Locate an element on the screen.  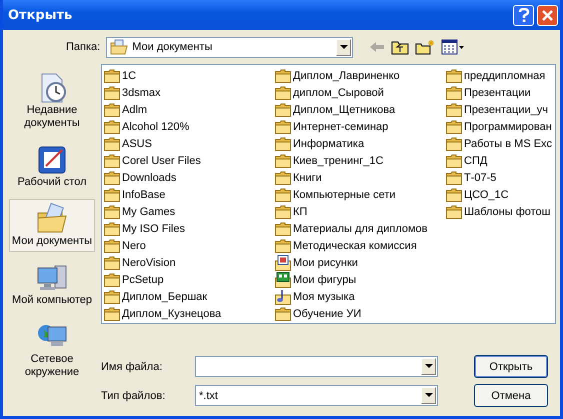
file-item: PcSetup is located at coordinates (189, 279).